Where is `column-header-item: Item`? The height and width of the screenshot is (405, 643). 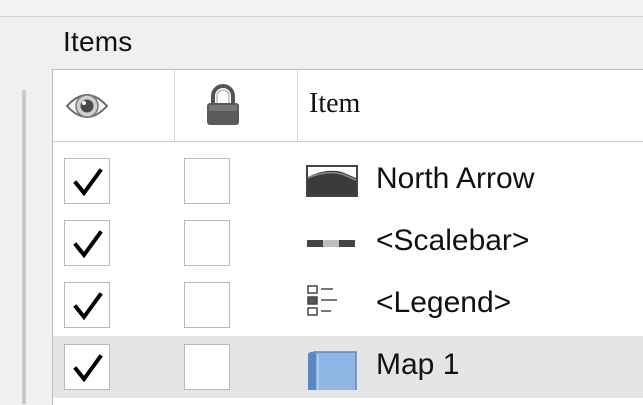 column-header-item: Item is located at coordinates (470, 105).